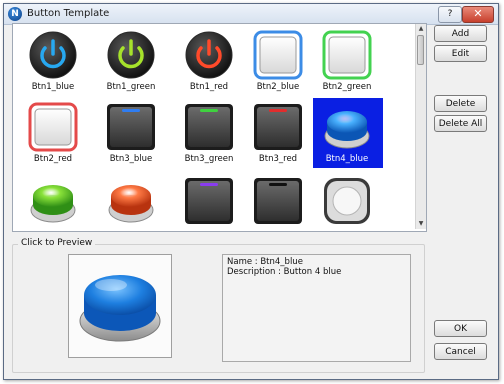 The image size is (504, 384). I want to click on gallery-scrollbar: ▲ ▼, so click(420, 126).